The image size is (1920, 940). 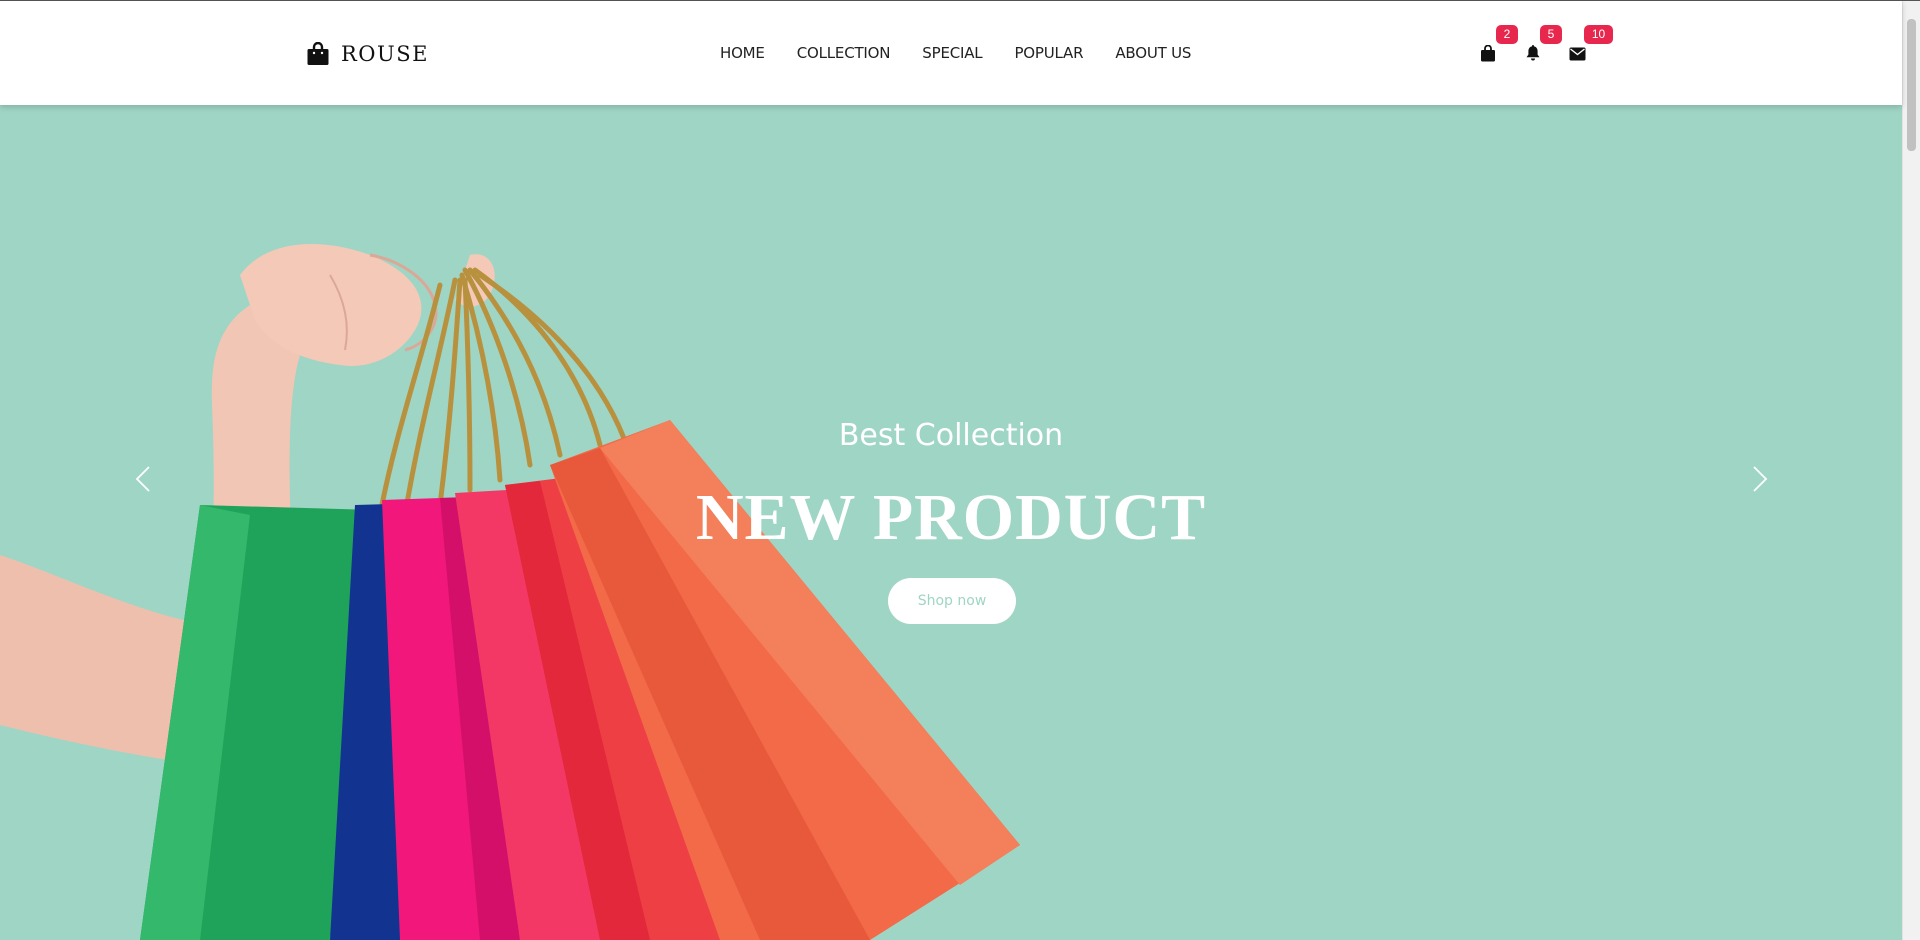 I want to click on bell-icon, so click(x=1533, y=53).